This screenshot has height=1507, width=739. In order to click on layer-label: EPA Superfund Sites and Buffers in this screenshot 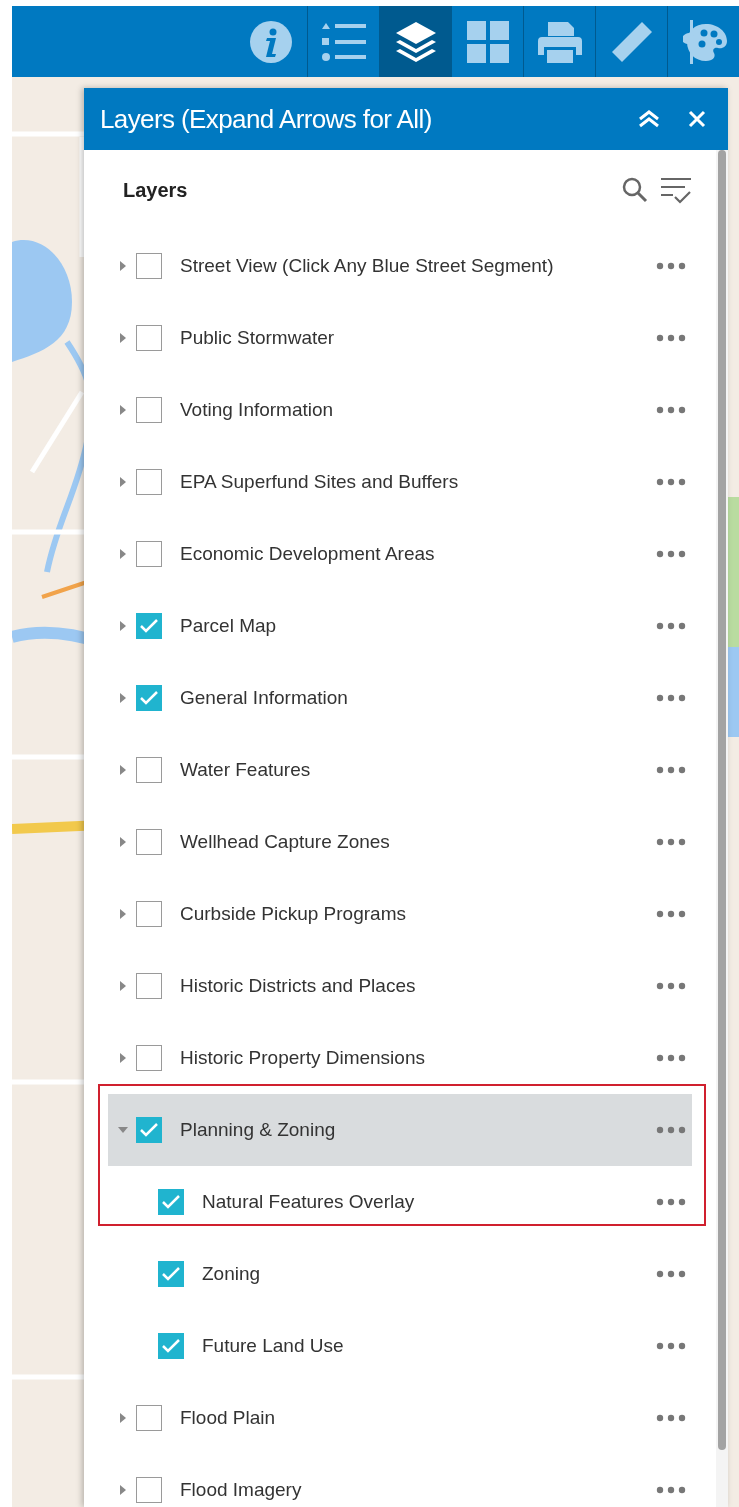, I will do `click(320, 482)`.